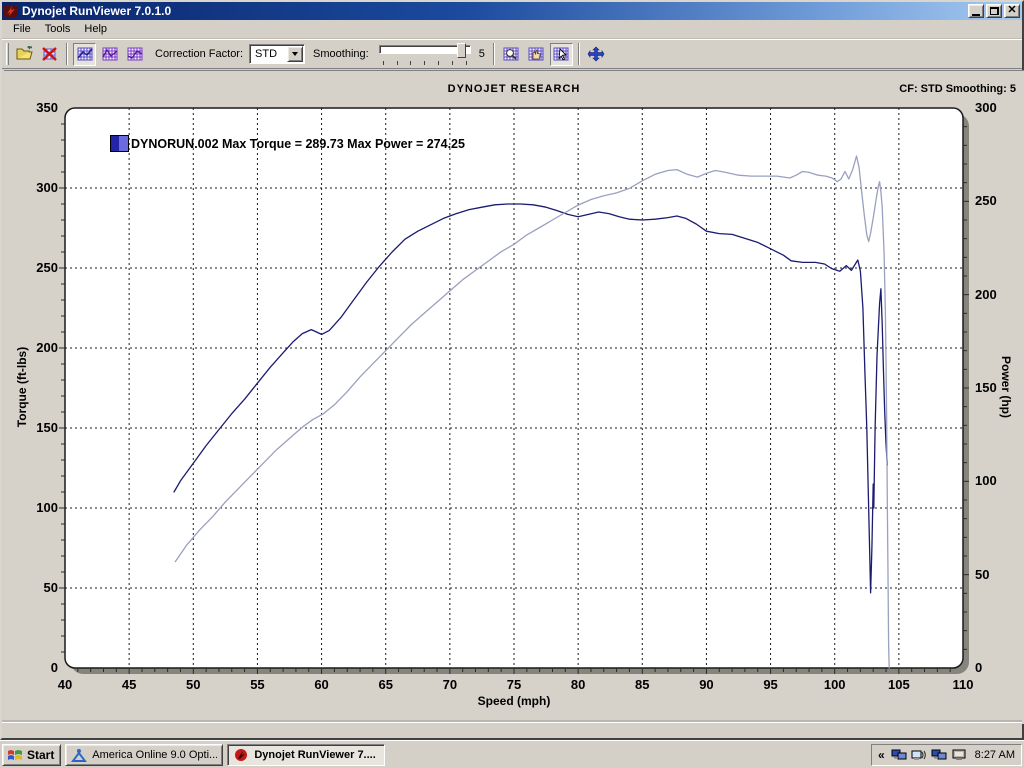  What do you see at coordinates (50, 587) in the screenshot?
I see `torque-tick-label: 50` at bounding box center [50, 587].